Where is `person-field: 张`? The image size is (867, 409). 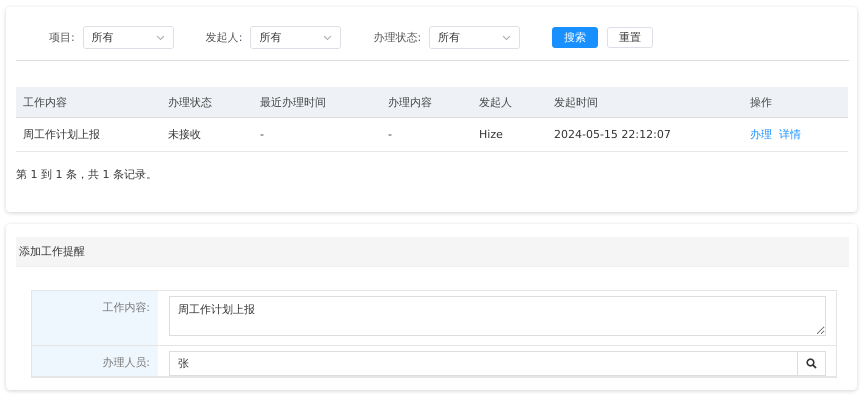 person-field: 张 is located at coordinates (483, 363).